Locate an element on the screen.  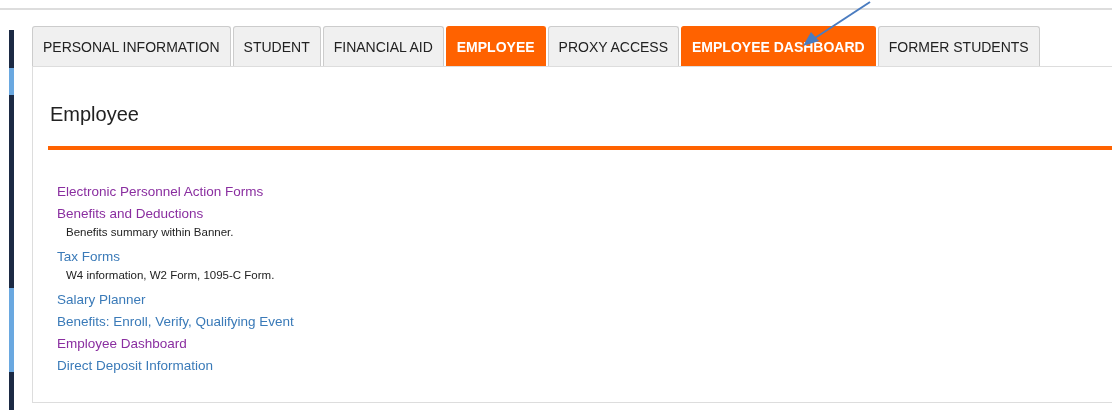
page-link: Direct Deposit Information is located at coordinates (135, 365).